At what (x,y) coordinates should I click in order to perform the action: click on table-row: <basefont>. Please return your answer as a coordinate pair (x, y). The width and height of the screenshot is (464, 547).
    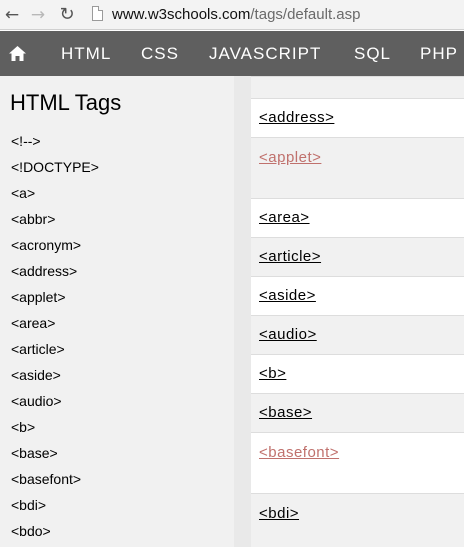
    Looking at the image, I should click on (357, 462).